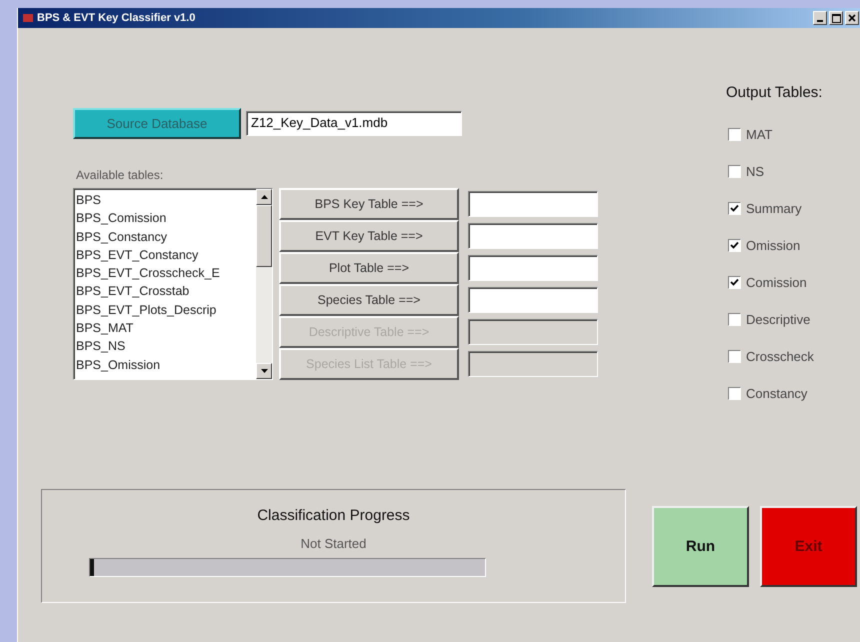 This screenshot has width=860, height=642. What do you see at coordinates (333, 515) in the screenshot?
I see `progress-title: Classification Progress` at bounding box center [333, 515].